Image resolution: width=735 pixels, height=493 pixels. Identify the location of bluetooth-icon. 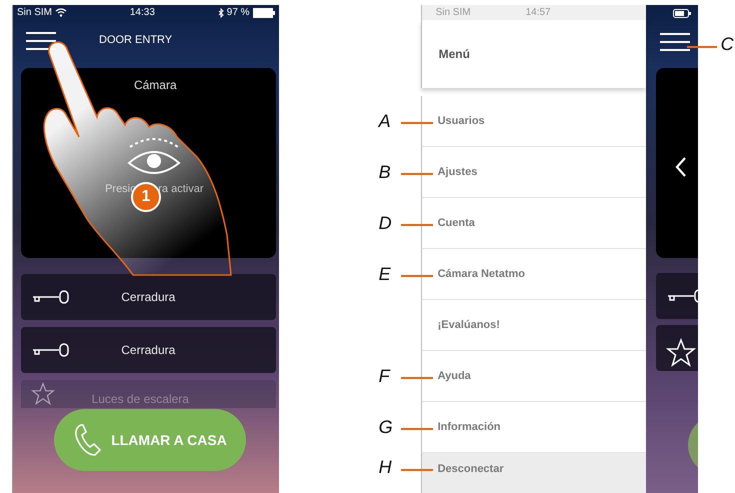
(221, 13).